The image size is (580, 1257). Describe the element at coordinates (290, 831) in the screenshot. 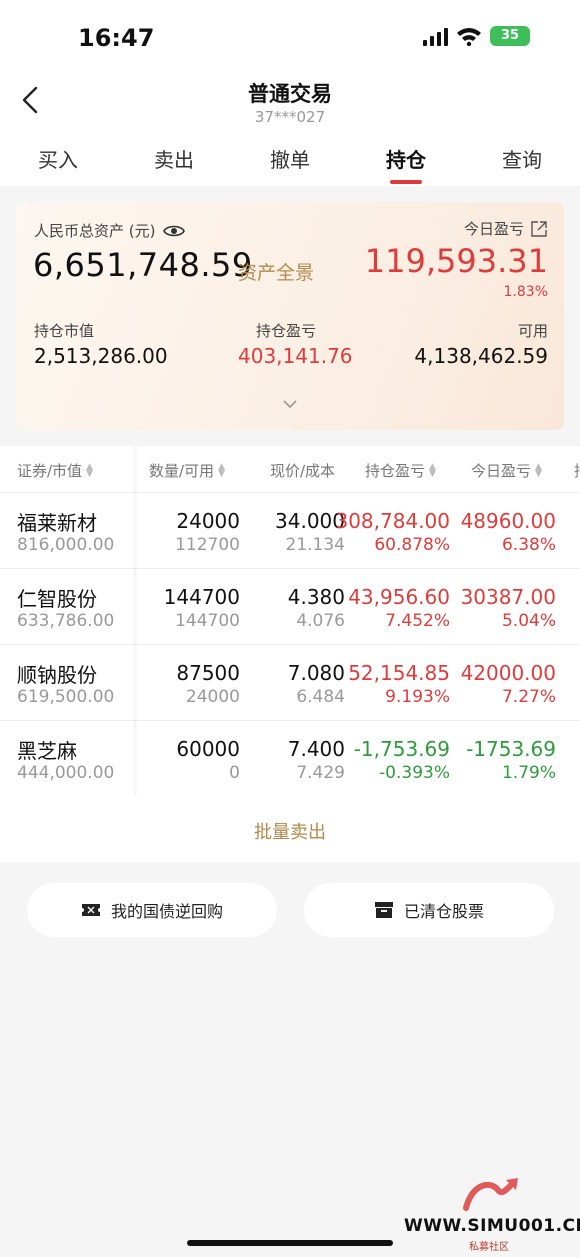

I see `batch-sell-button: 批量卖出` at that location.